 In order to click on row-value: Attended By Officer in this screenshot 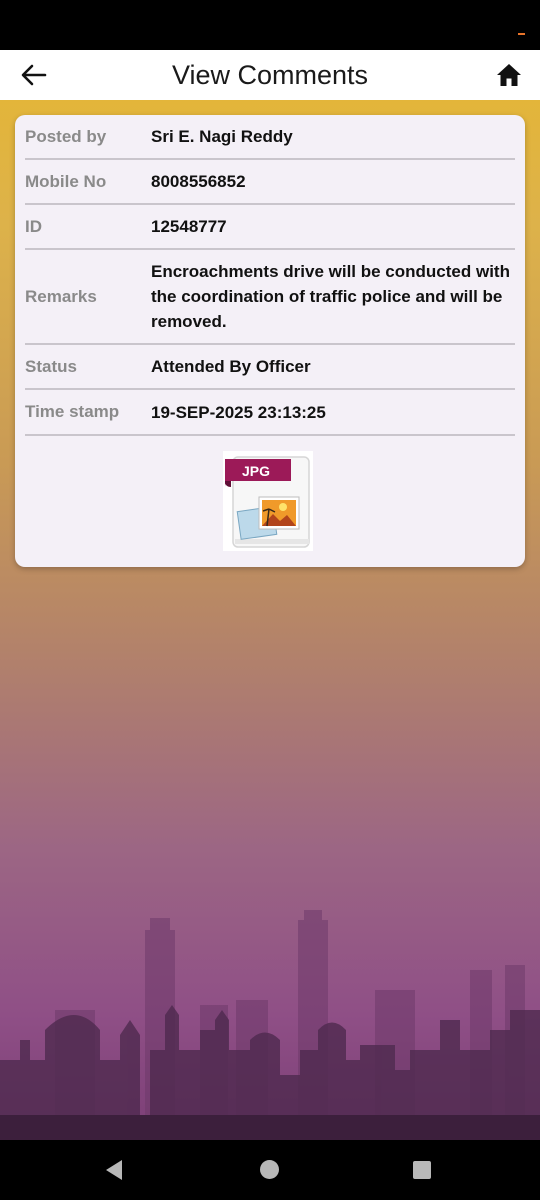, I will do `click(231, 366)`.